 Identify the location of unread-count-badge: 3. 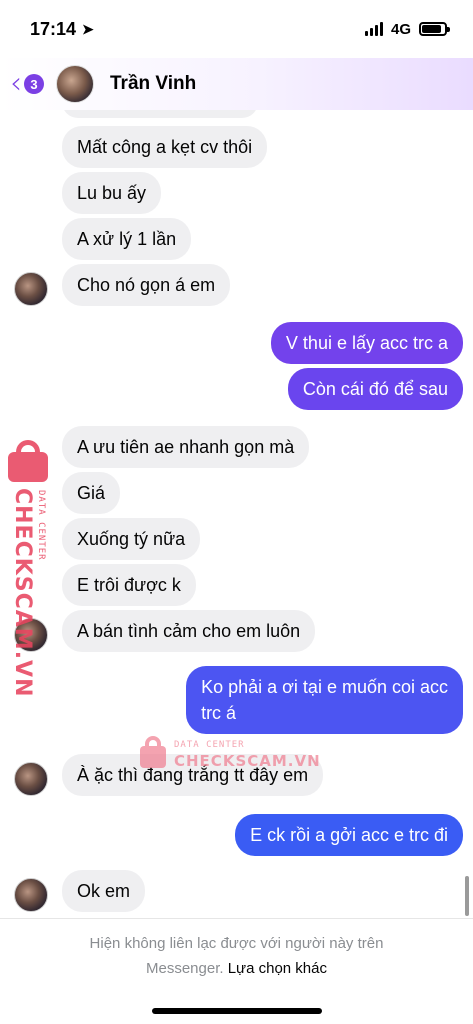
(34, 84).